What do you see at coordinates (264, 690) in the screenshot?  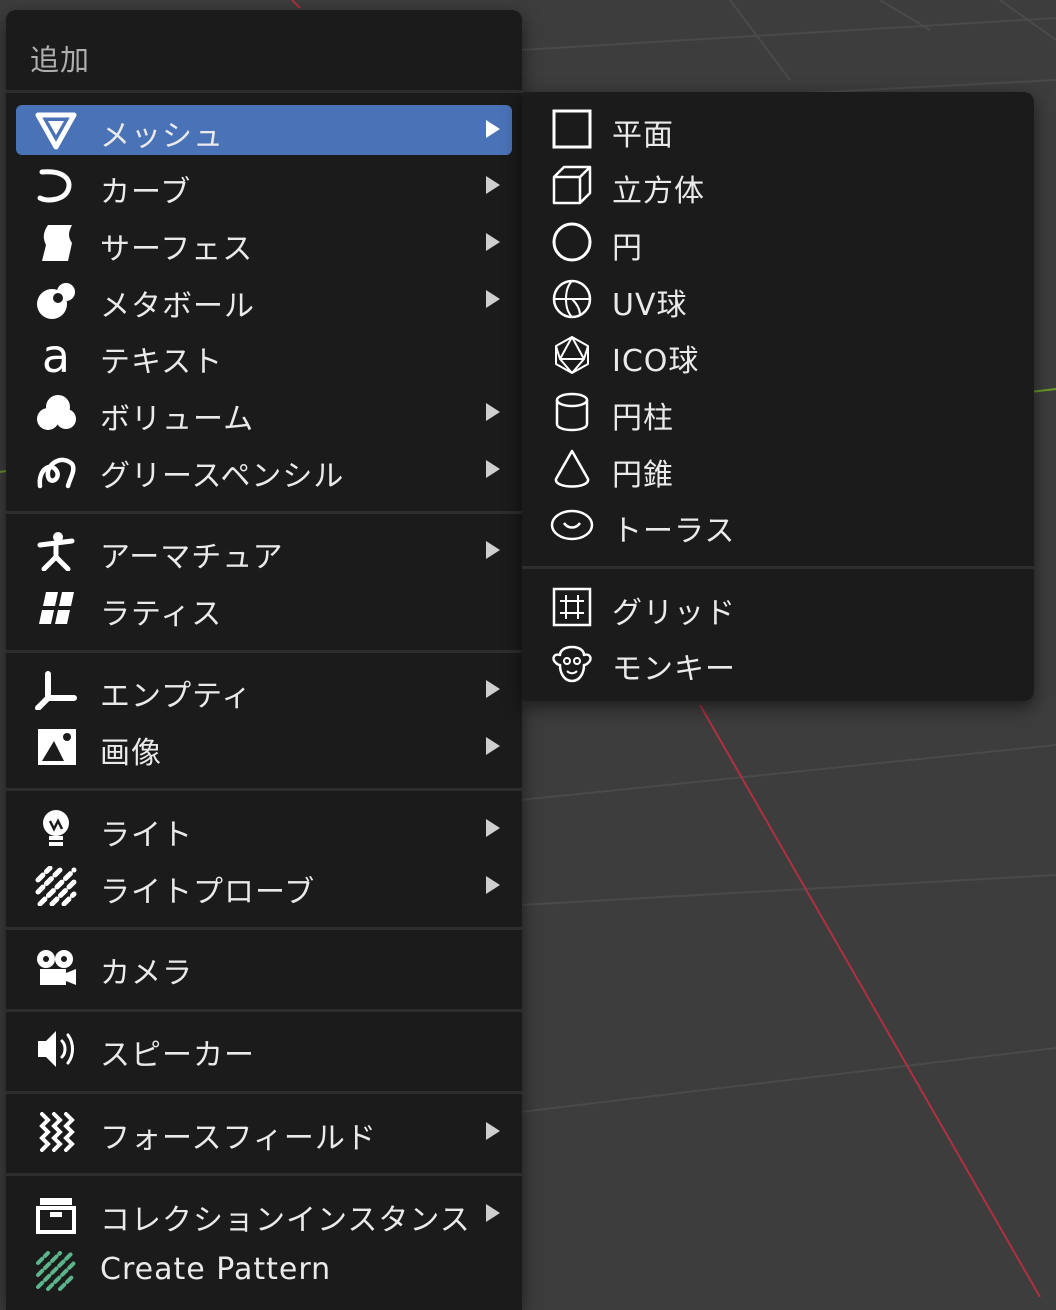 I see `menu-item-empty: エンプティ` at bounding box center [264, 690].